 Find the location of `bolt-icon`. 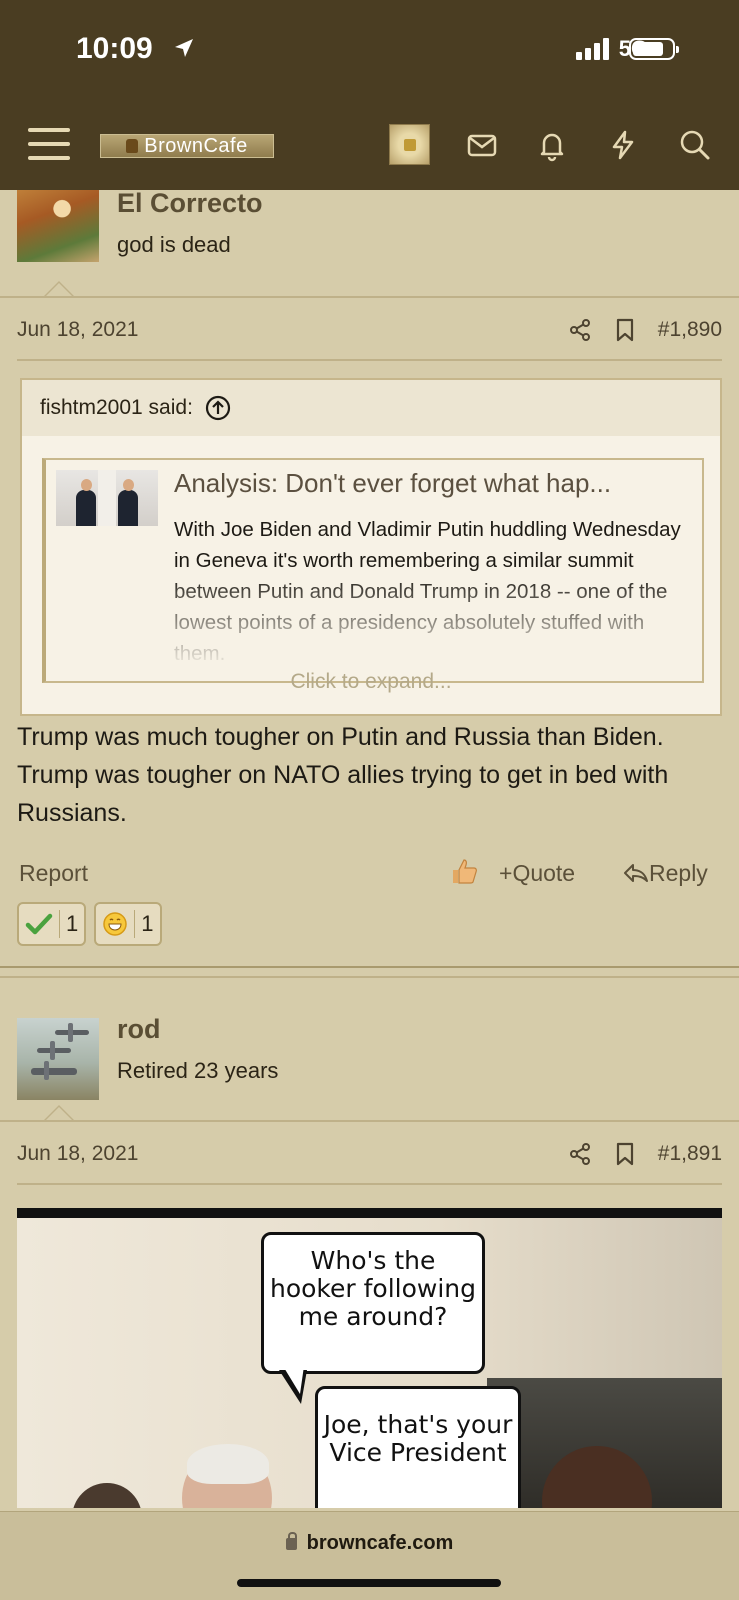

bolt-icon is located at coordinates (623, 145).